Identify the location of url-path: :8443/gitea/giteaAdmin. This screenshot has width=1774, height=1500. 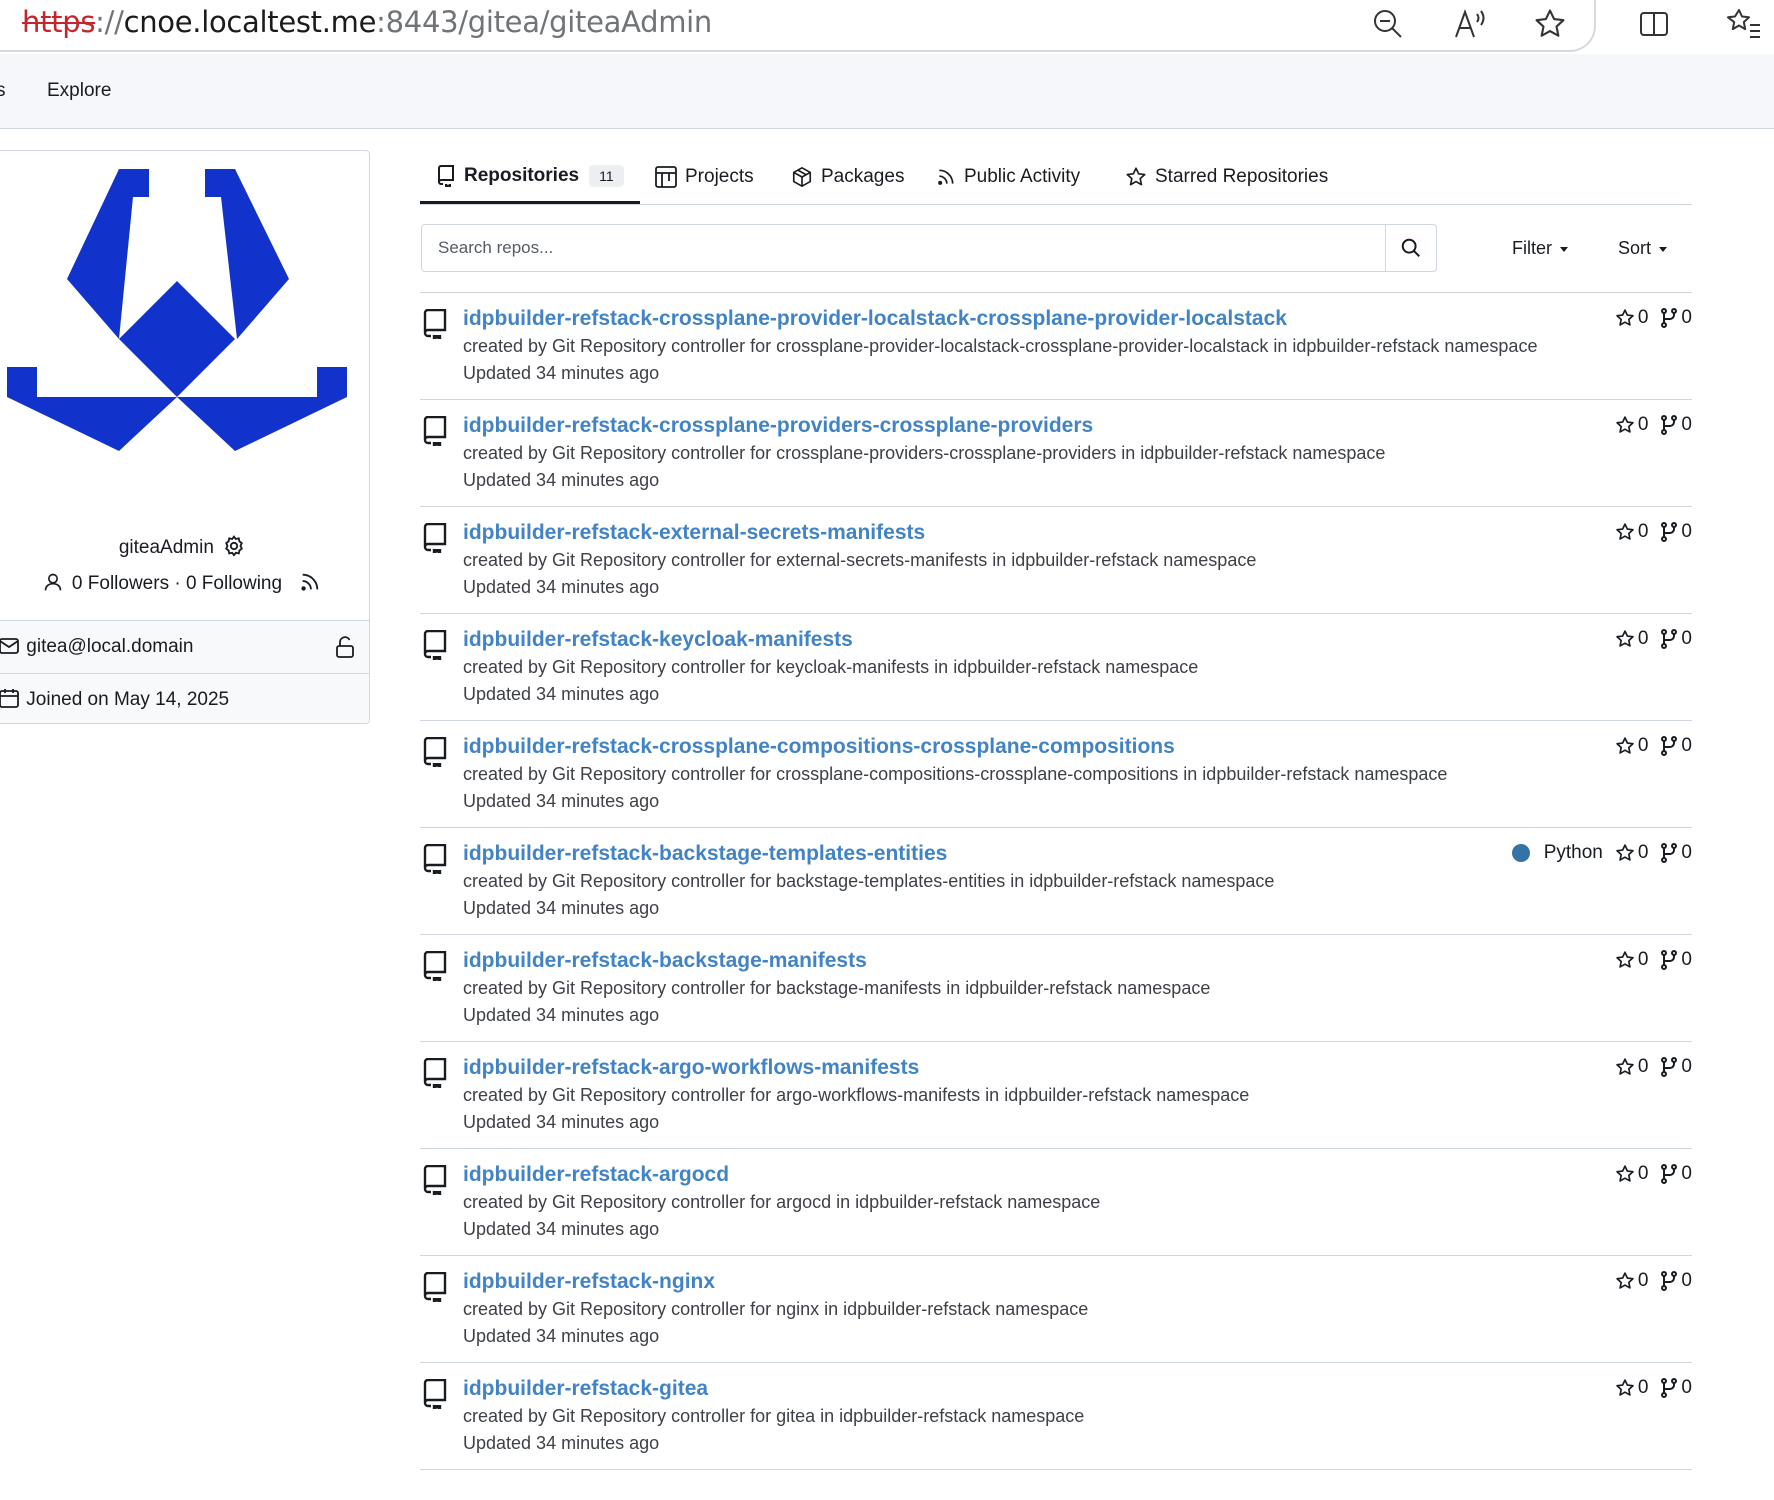
(544, 22).